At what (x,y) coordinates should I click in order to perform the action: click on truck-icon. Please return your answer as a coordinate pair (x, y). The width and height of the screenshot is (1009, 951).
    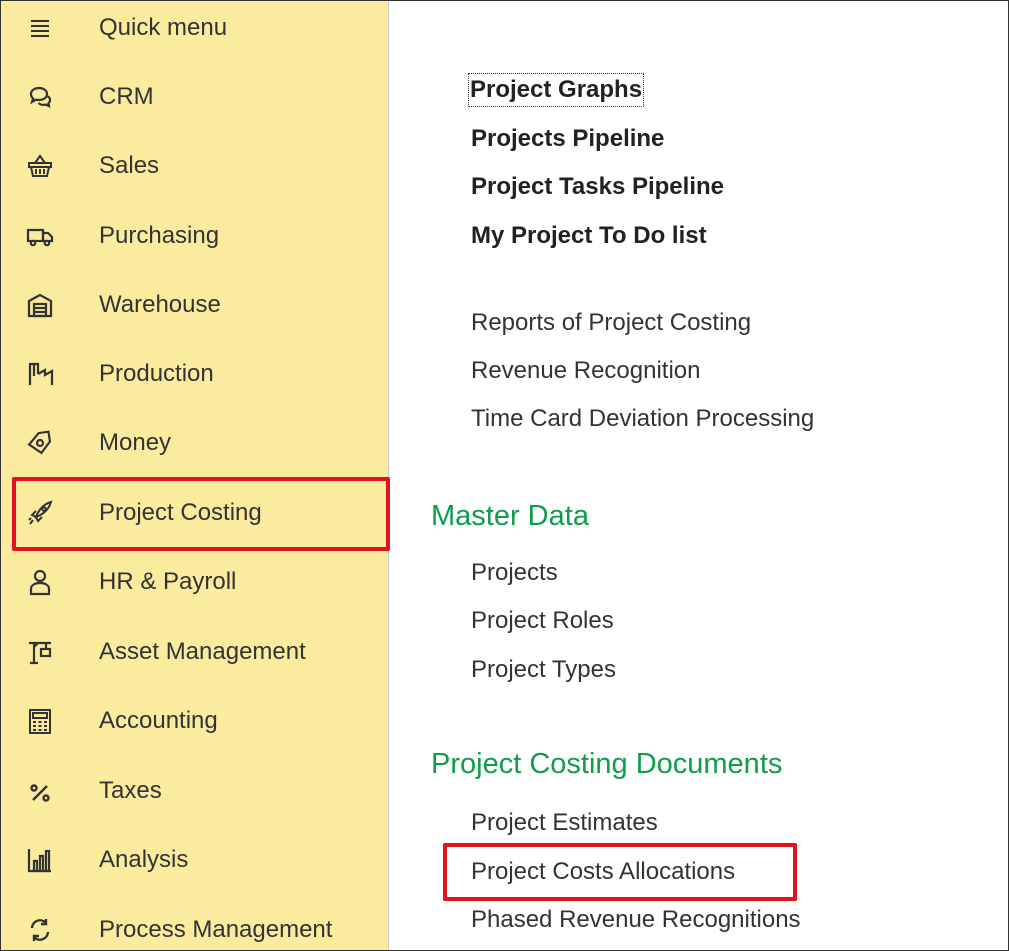
    Looking at the image, I should click on (40, 236).